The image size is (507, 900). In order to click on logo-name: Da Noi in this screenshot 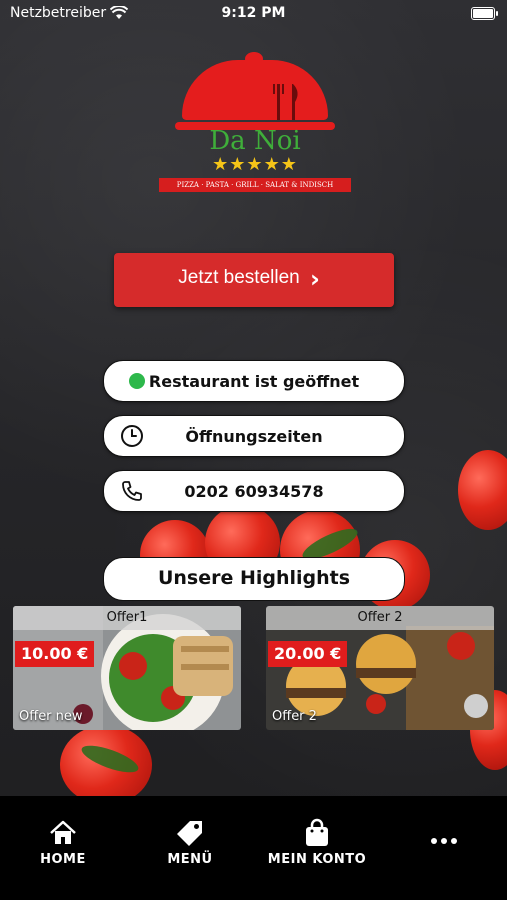, I will do `click(255, 141)`.